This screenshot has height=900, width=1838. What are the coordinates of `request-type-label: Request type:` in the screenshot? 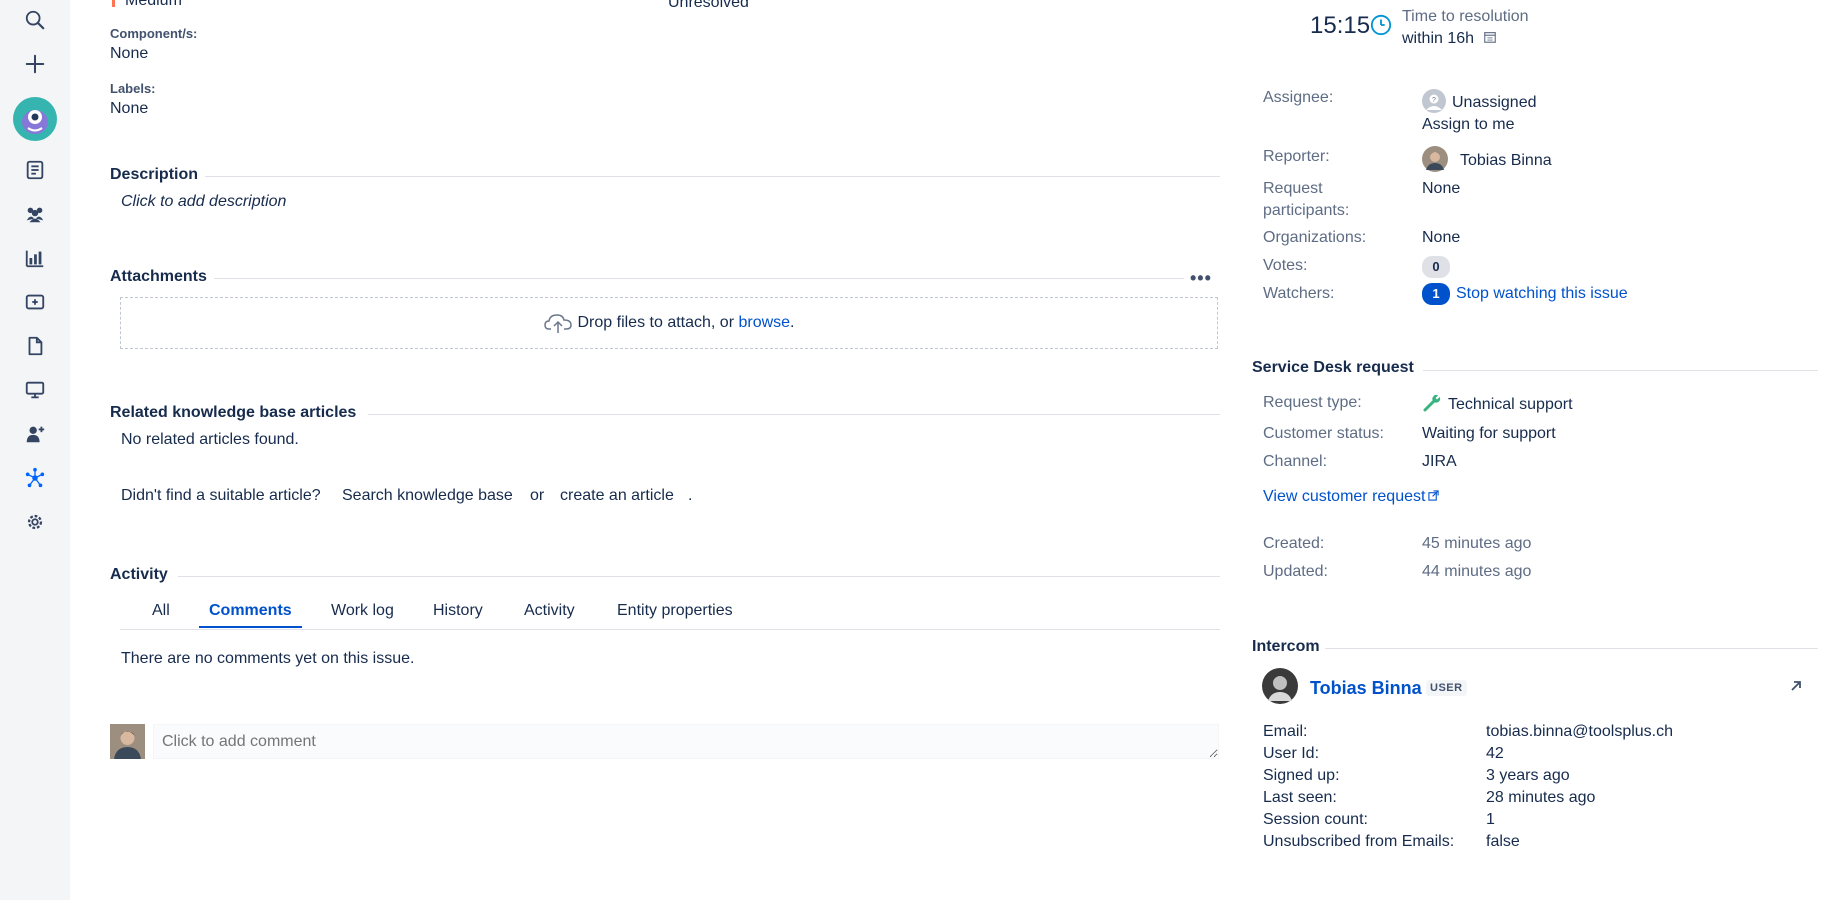 It's located at (1312, 402).